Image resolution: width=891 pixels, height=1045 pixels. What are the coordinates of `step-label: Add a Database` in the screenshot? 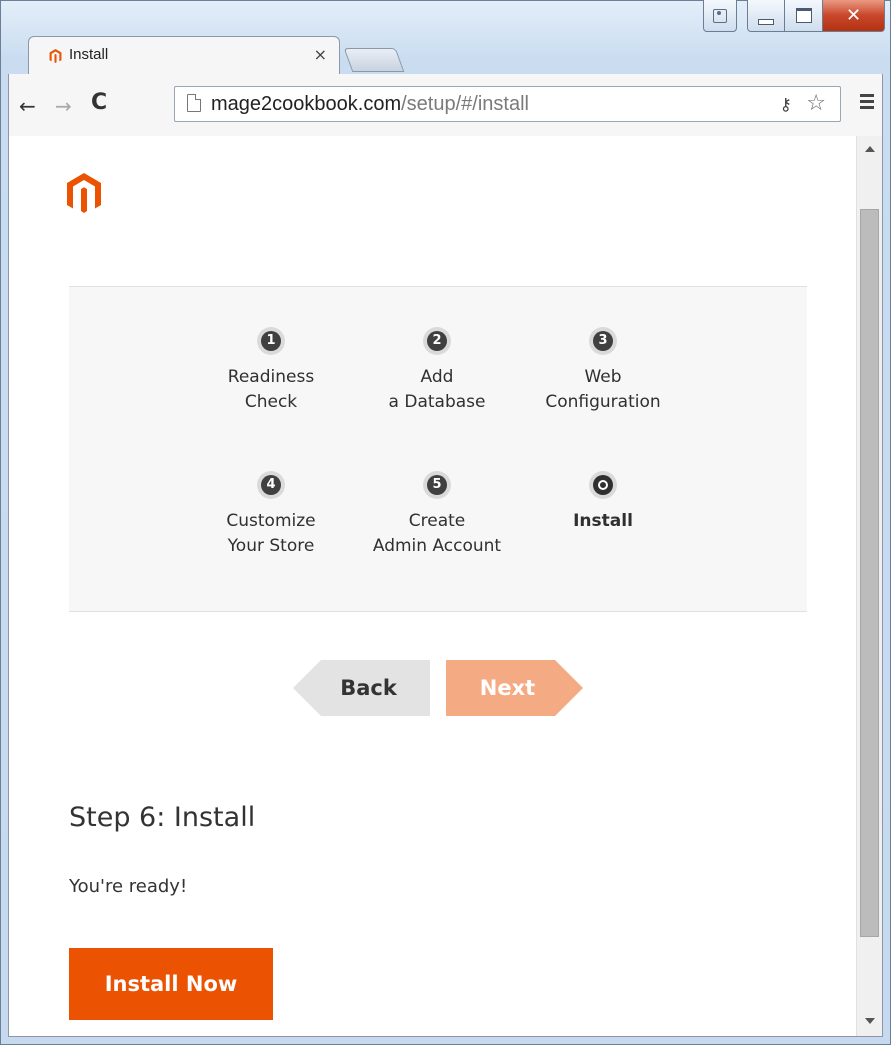 It's located at (437, 389).